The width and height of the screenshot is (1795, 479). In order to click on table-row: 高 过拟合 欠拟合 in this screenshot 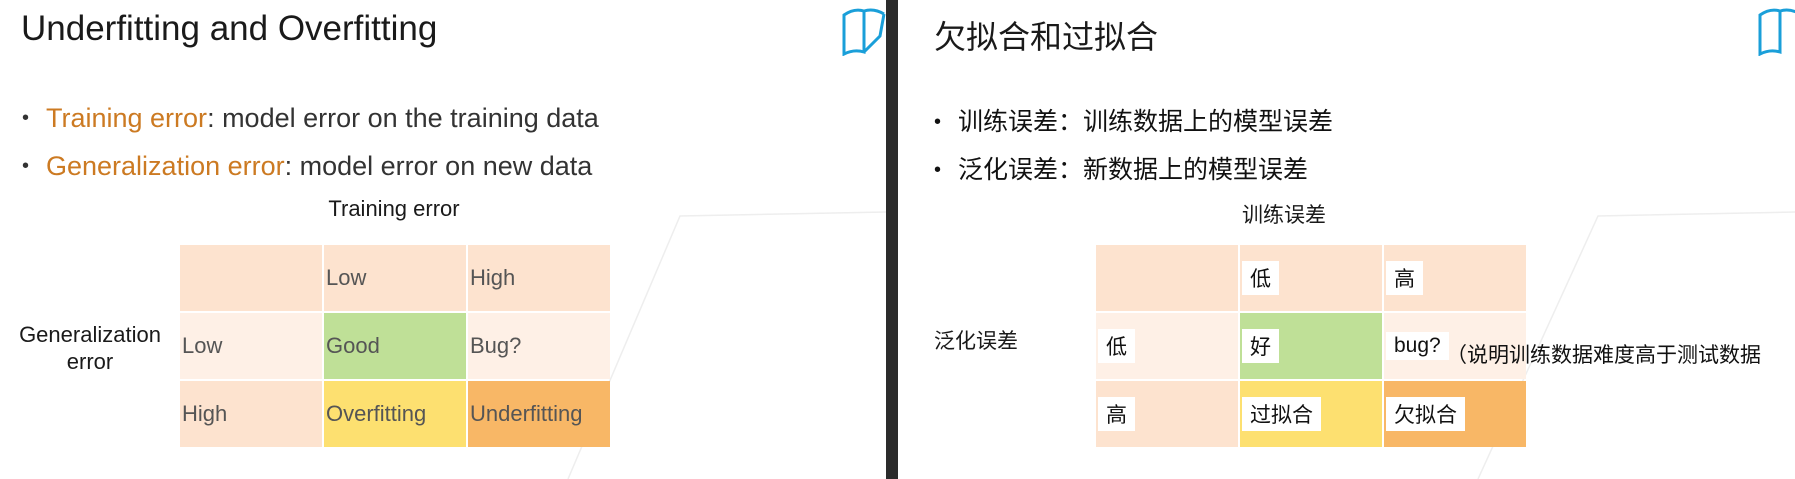, I will do `click(1311, 414)`.